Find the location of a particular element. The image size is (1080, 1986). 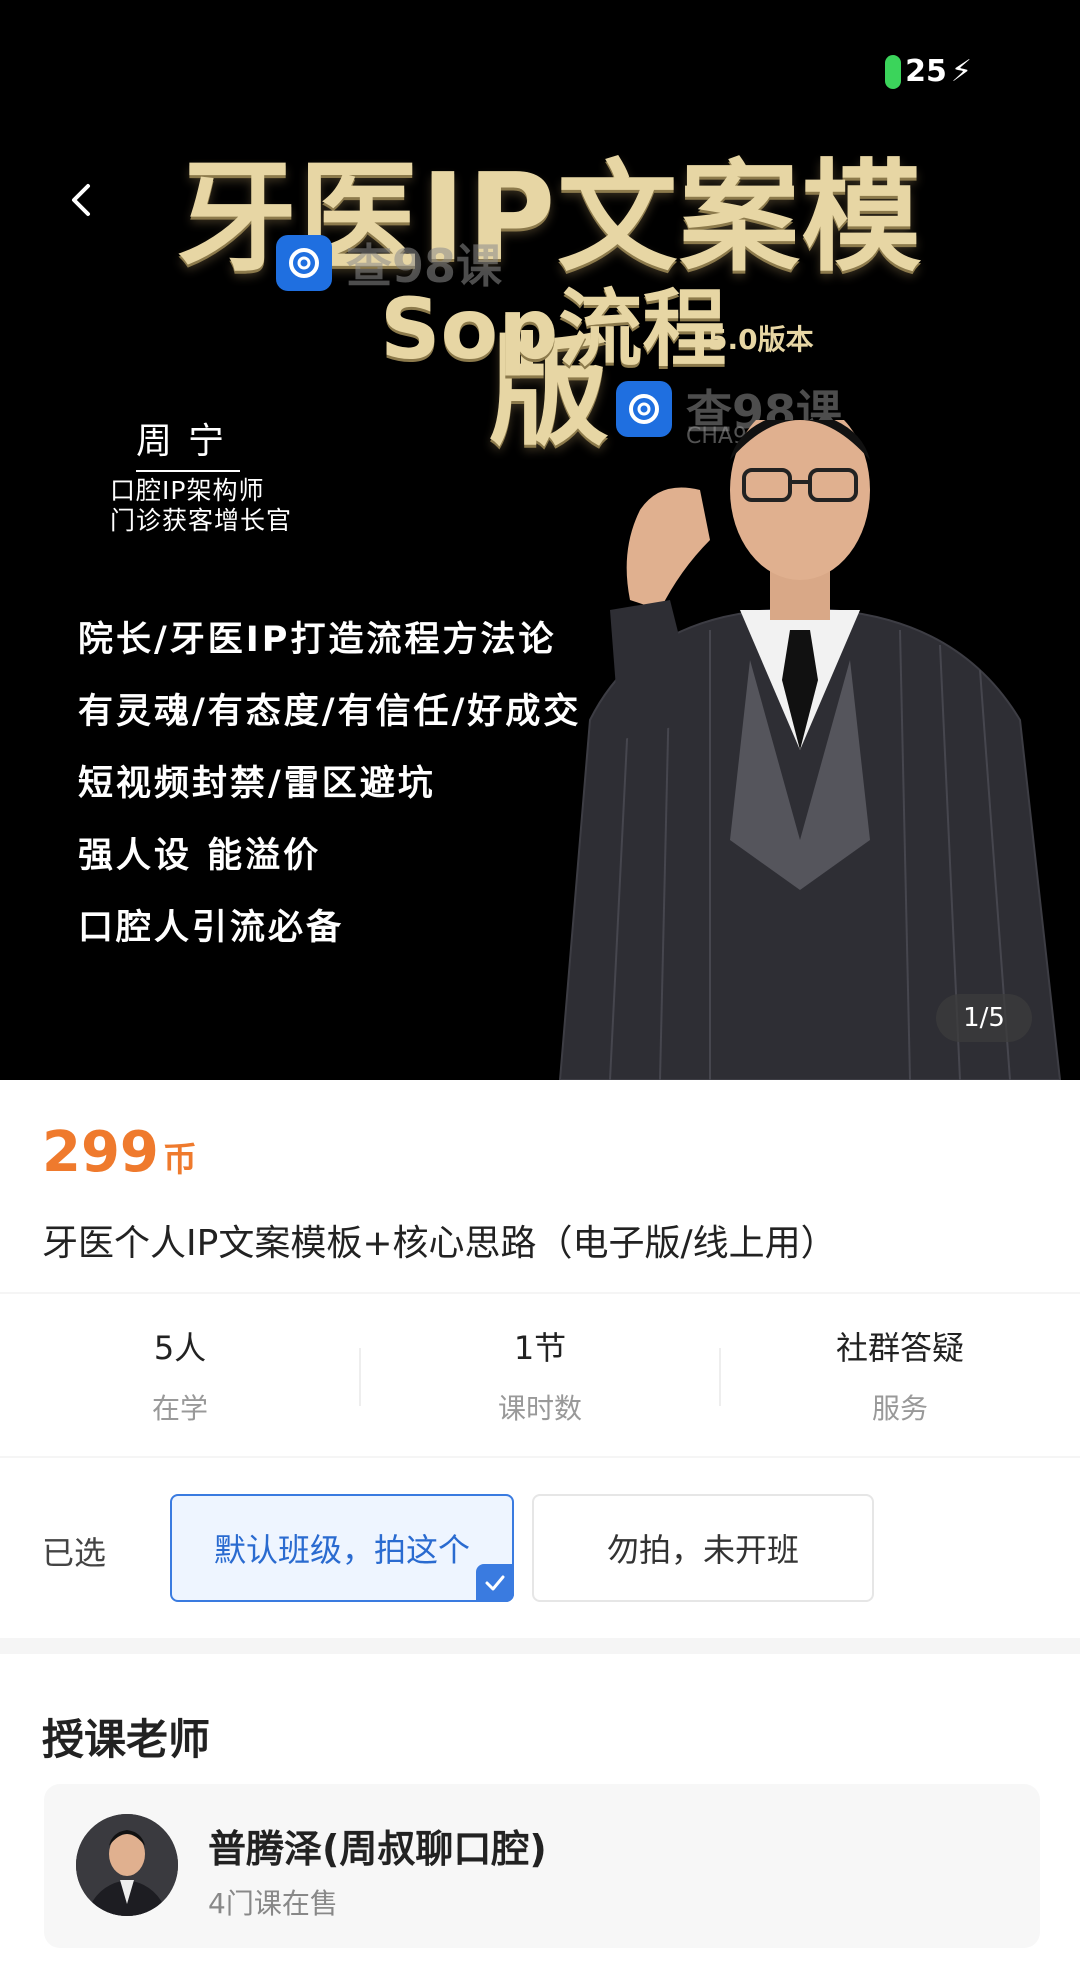

teacher-course-count: 4门课在售 is located at coordinates (273, 1903).